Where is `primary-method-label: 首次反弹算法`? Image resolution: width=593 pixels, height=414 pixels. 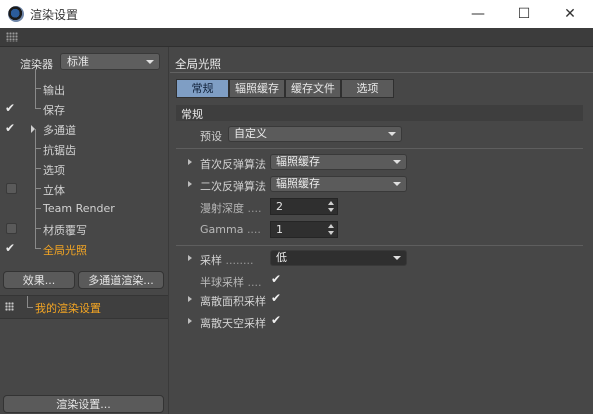 primary-method-label: 首次反弹算法 is located at coordinates (233, 164).